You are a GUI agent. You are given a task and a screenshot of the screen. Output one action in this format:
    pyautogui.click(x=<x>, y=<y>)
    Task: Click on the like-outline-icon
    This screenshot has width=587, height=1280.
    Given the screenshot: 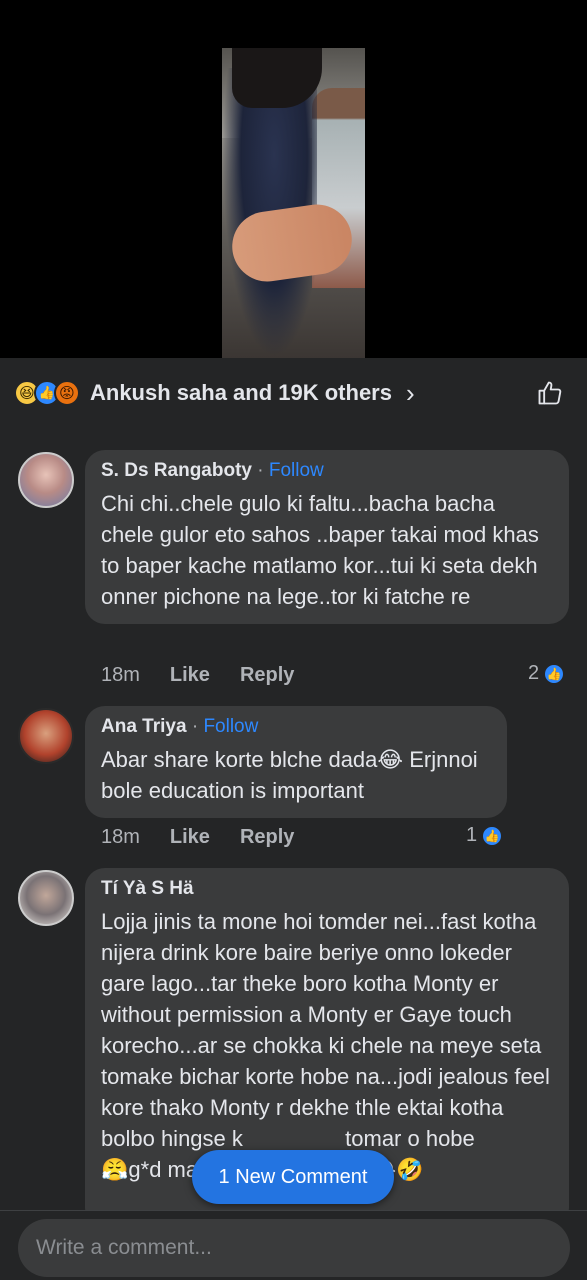 What is the action you would take?
    pyautogui.click(x=550, y=393)
    